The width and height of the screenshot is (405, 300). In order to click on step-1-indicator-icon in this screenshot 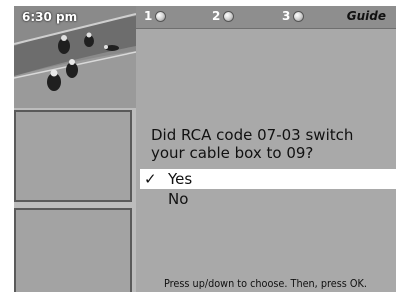, I will do `click(161, 16)`.